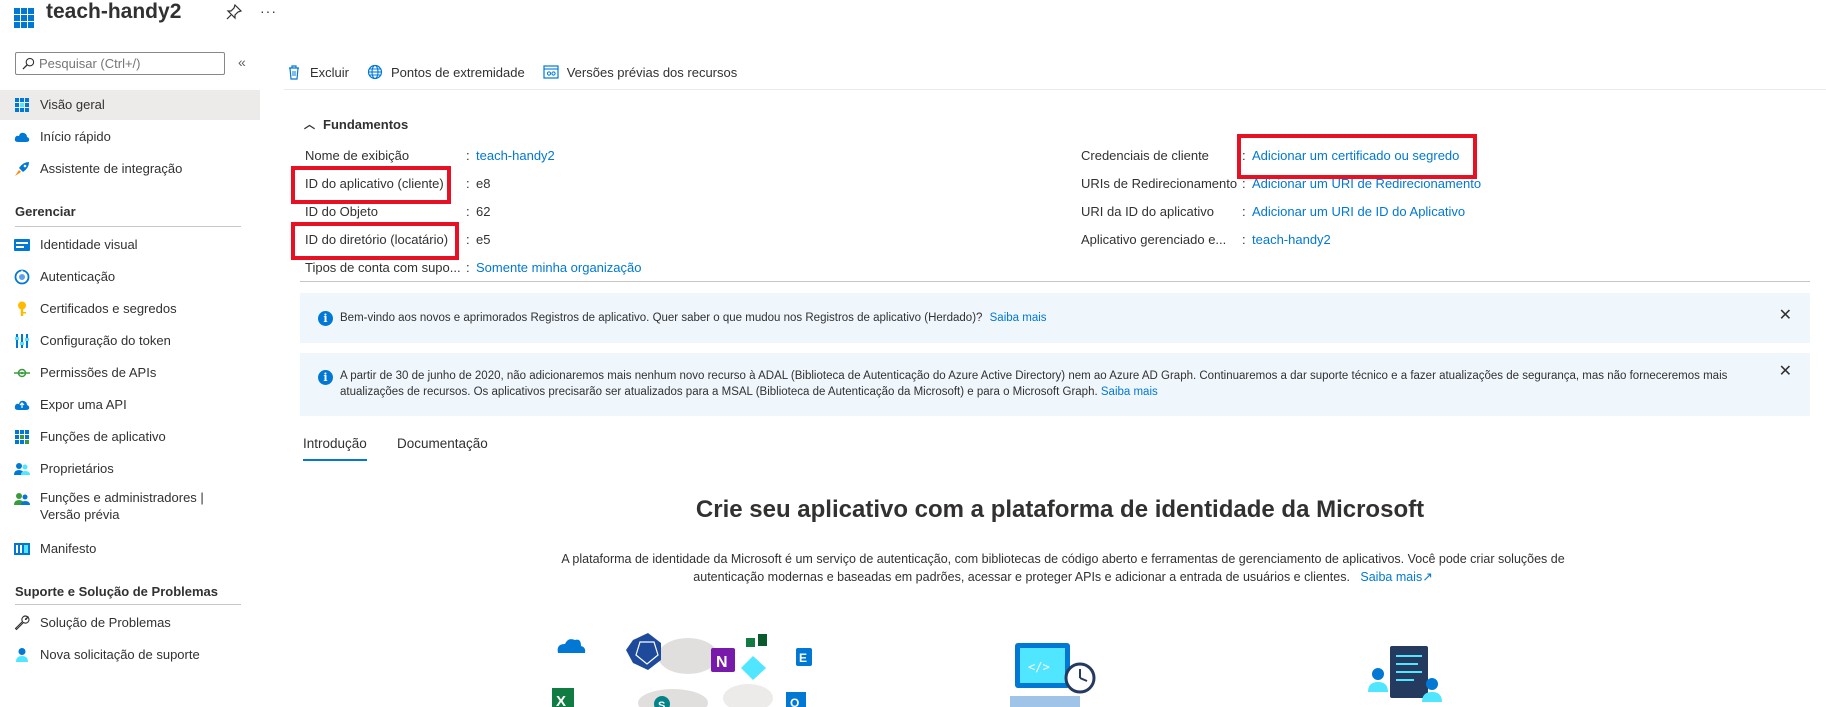  I want to click on pin-icon, so click(234, 12).